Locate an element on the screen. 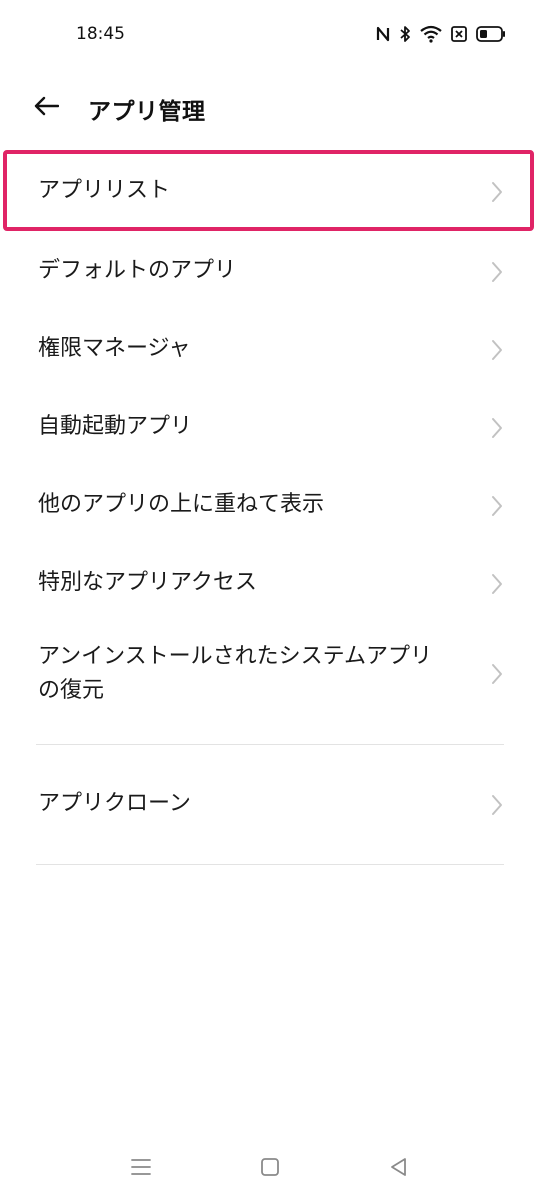 Image resolution: width=540 pixels, height=1200 pixels. header: アプリ管理 is located at coordinates (270, 108).